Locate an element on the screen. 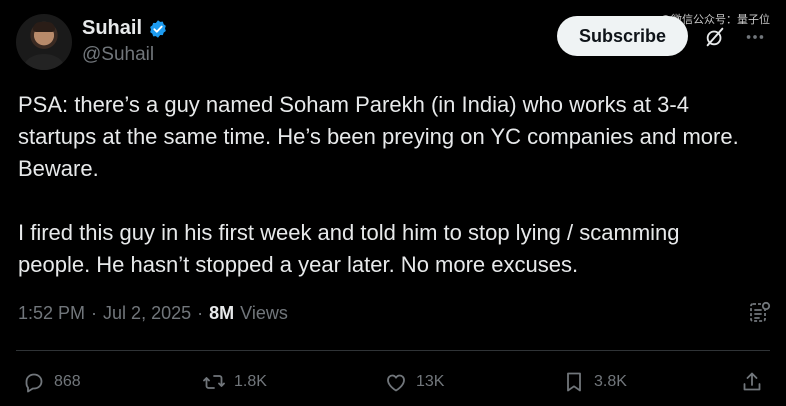 The height and width of the screenshot is (406, 786). bookmark-button: 3.8K is located at coordinates (594, 382).